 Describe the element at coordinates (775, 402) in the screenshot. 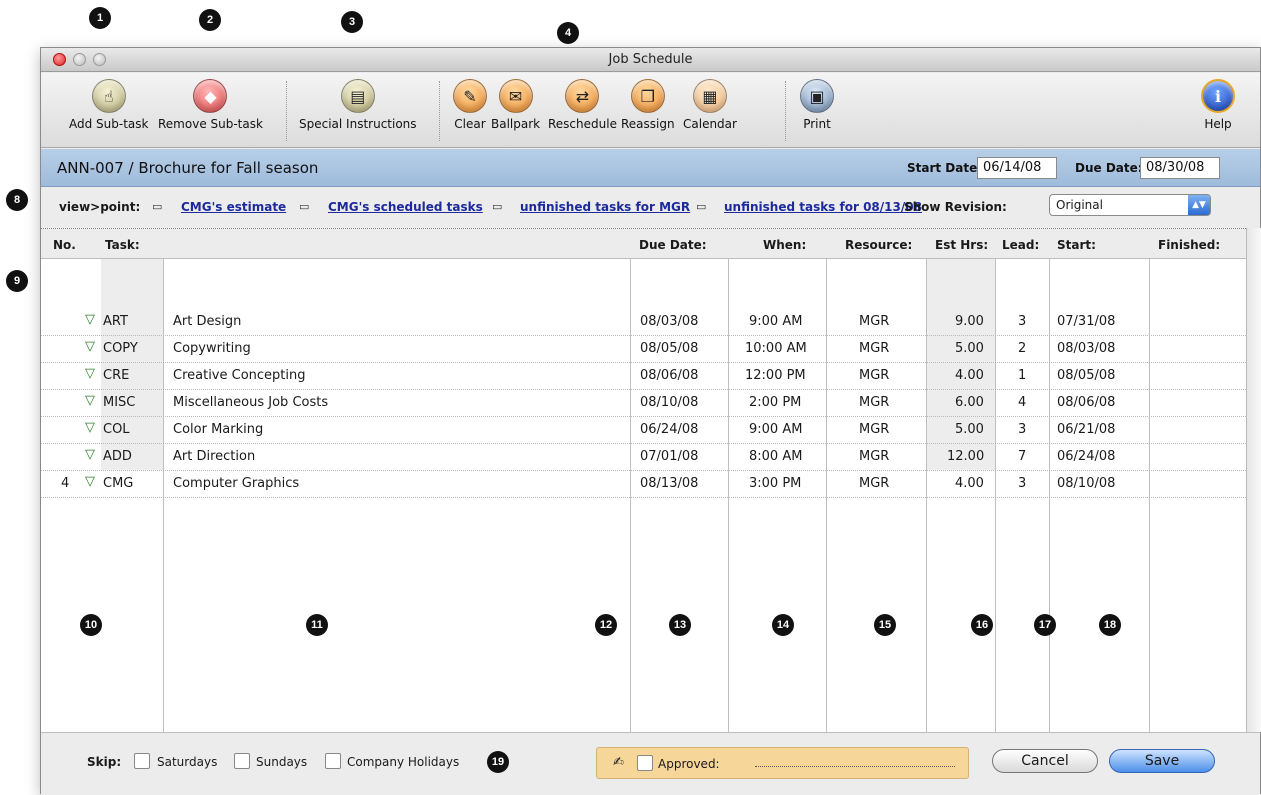

I see `when-time: 2:00 PM` at that location.